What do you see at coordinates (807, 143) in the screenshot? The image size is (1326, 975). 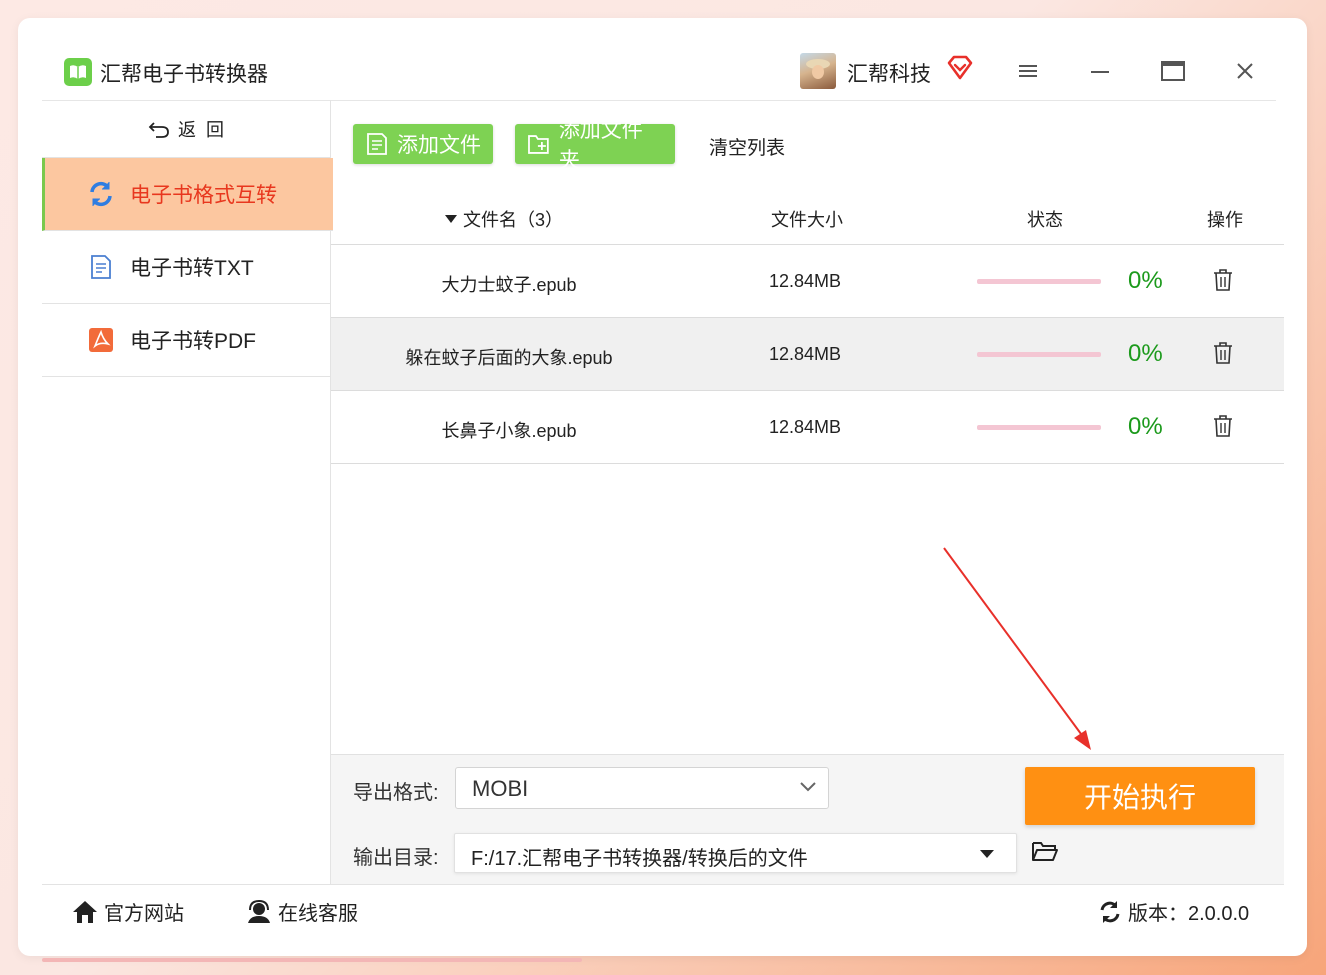 I see `toolbar: 添加文件 添加文件夹 清空列表` at bounding box center [807, 143].